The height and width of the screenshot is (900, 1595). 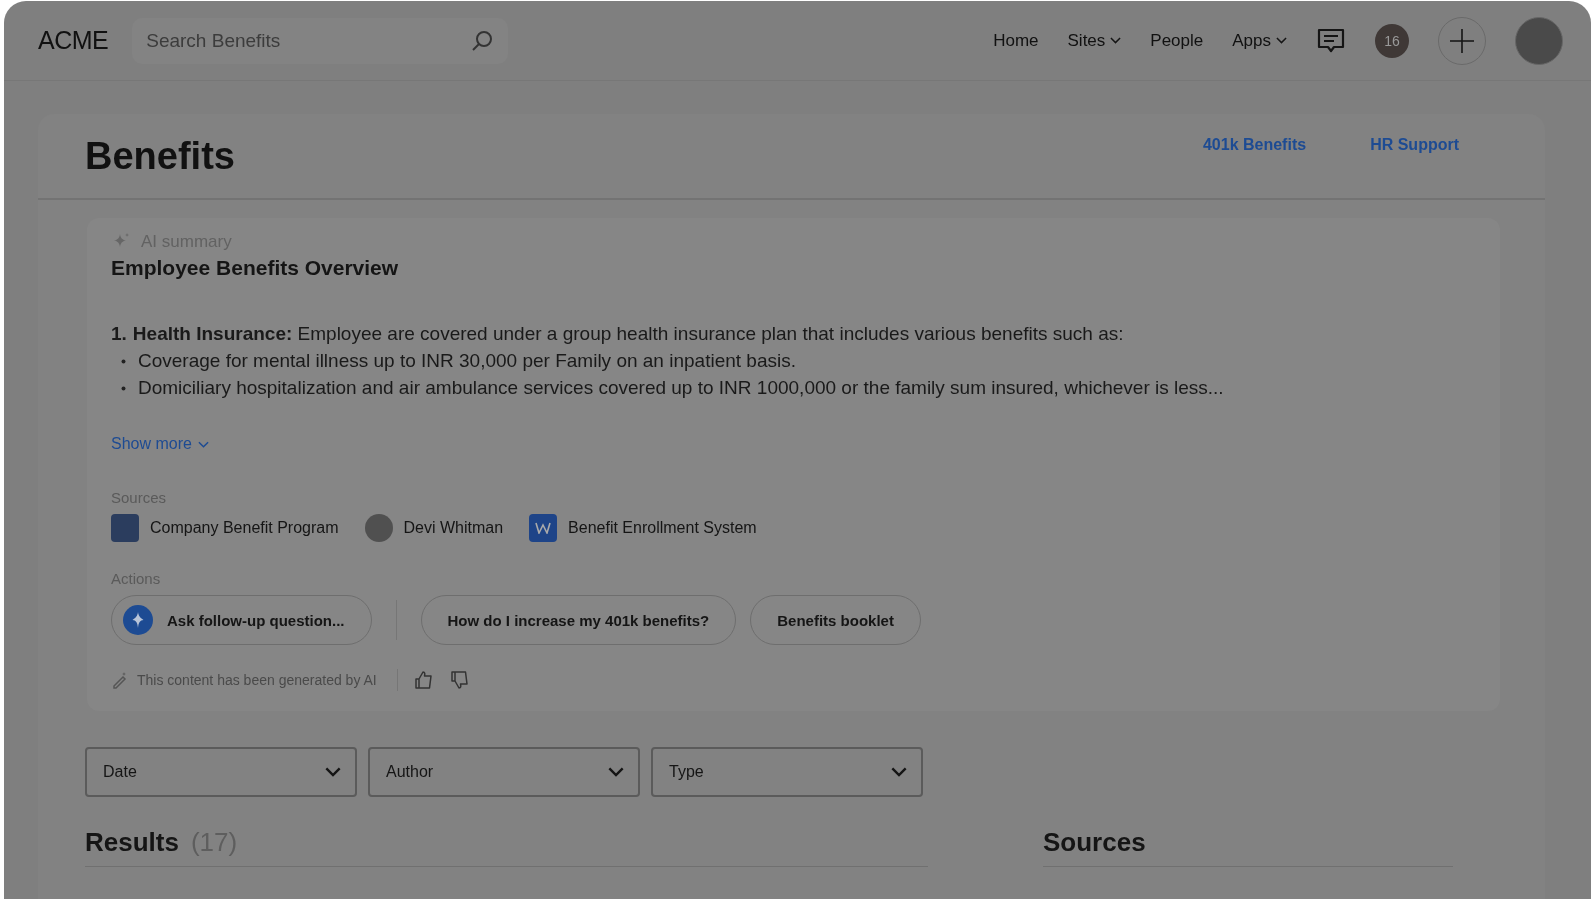 I want to click on filter-dropdown: Type, so click(x=787, y=772).